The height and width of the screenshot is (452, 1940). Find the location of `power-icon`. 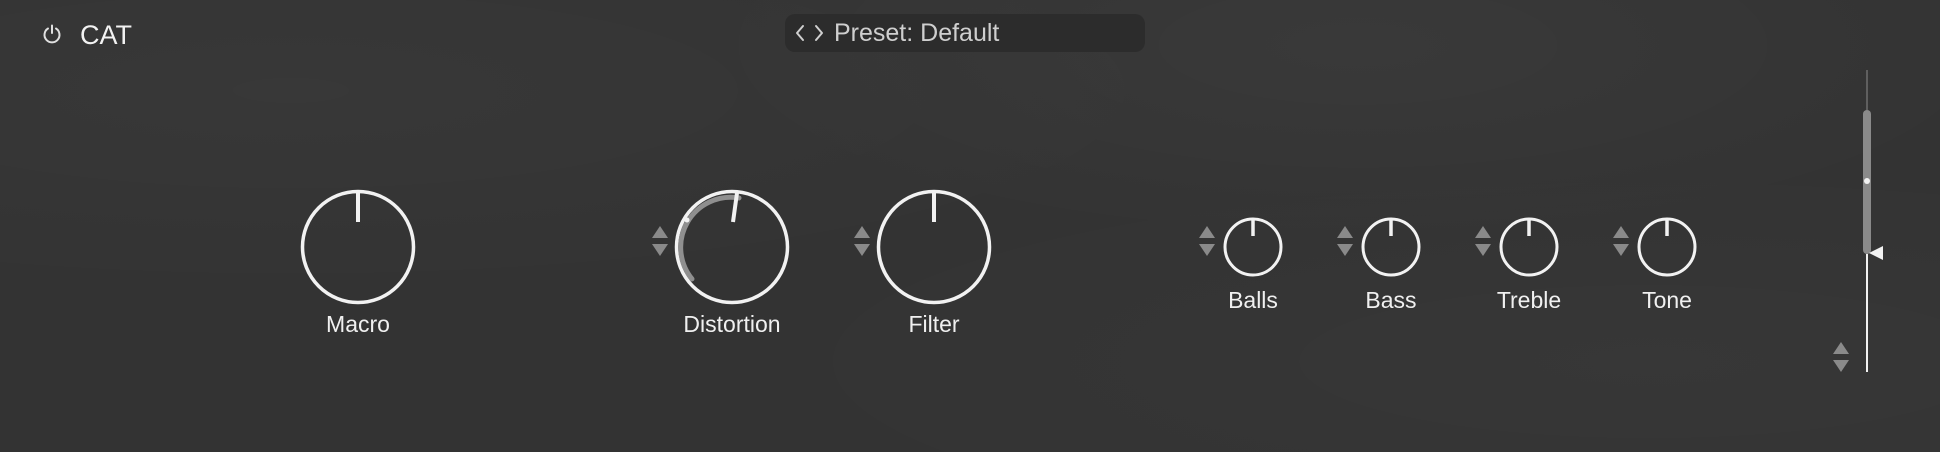

power-icon is located at coordinates (52, 34).